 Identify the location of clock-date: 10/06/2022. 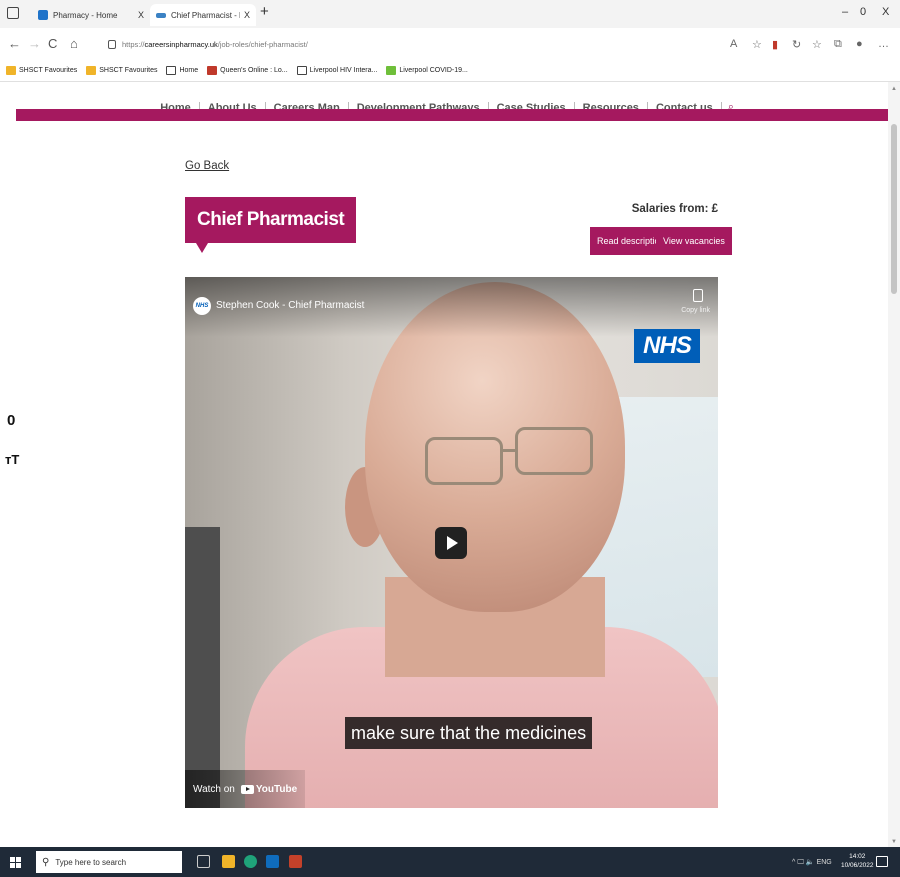
(857, 865).